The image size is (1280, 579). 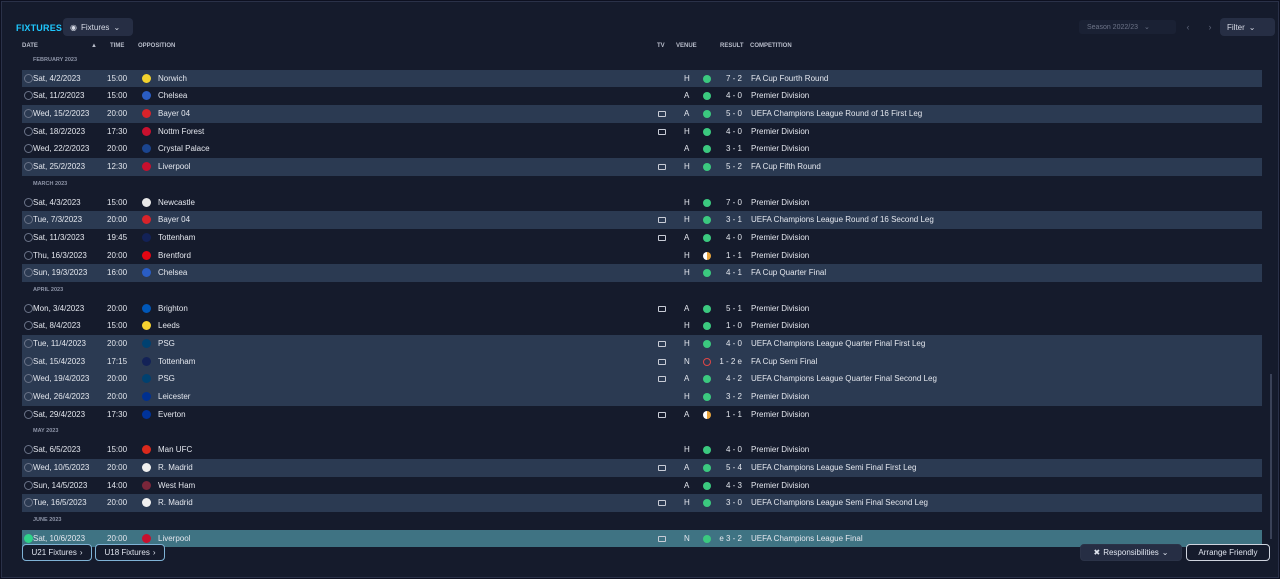 What do you see at coordinates (174, 396) in the screenshot?
I see `opposition-name: Leicester` at bounding box center [174, 396].